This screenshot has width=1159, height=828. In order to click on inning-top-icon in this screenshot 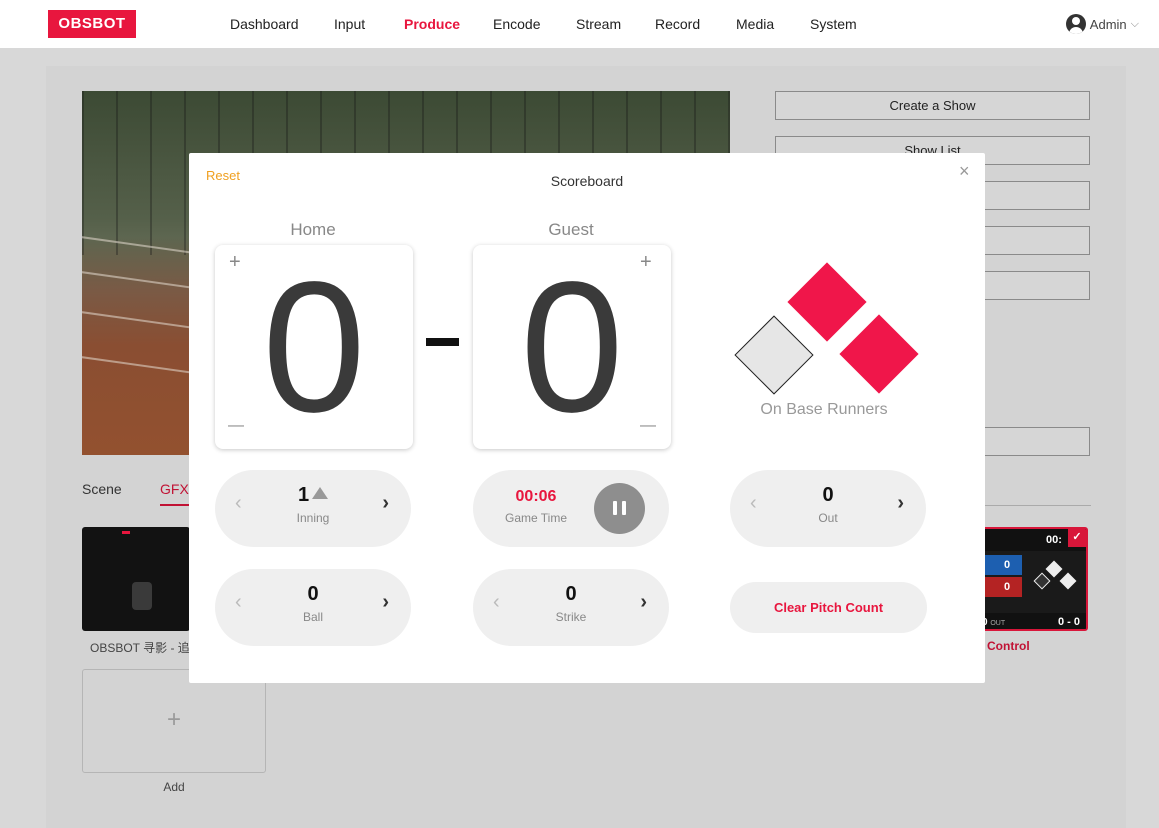, I will do `click(320, 493)`.